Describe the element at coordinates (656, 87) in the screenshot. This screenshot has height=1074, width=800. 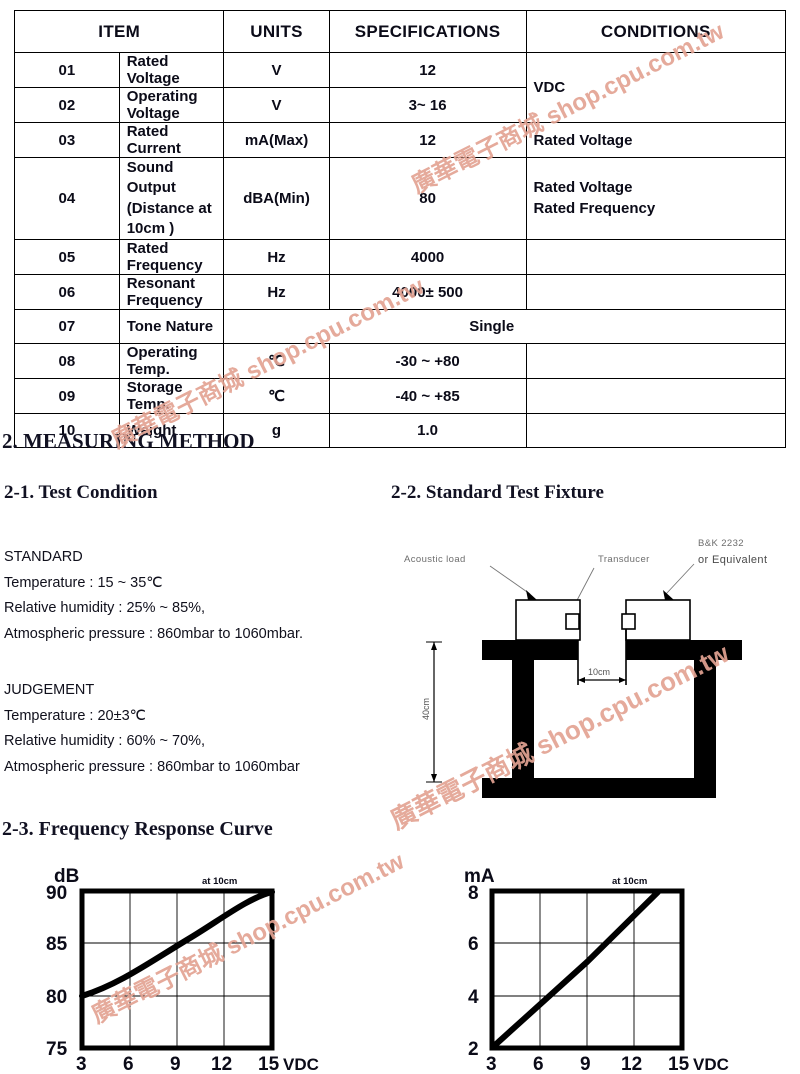
I see `row-condition: VDC` at that location.